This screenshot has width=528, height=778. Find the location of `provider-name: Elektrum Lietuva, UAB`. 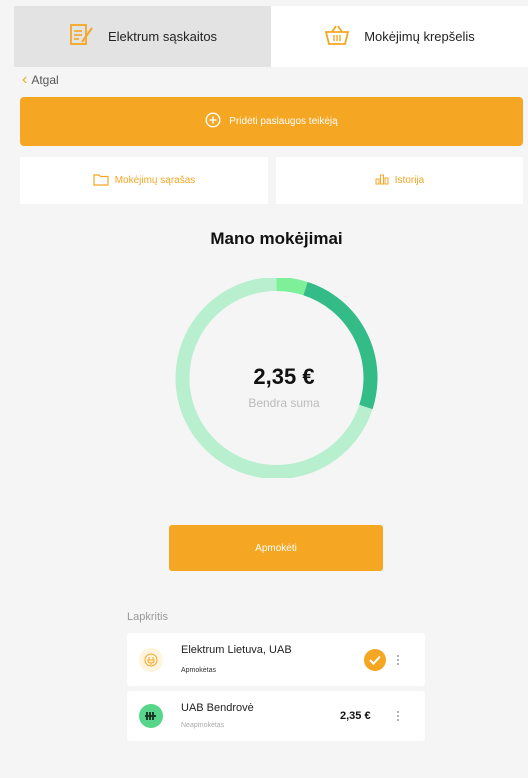

provider-name: Elektrum Lietuva, UAB is located at coordinates (236, 650).